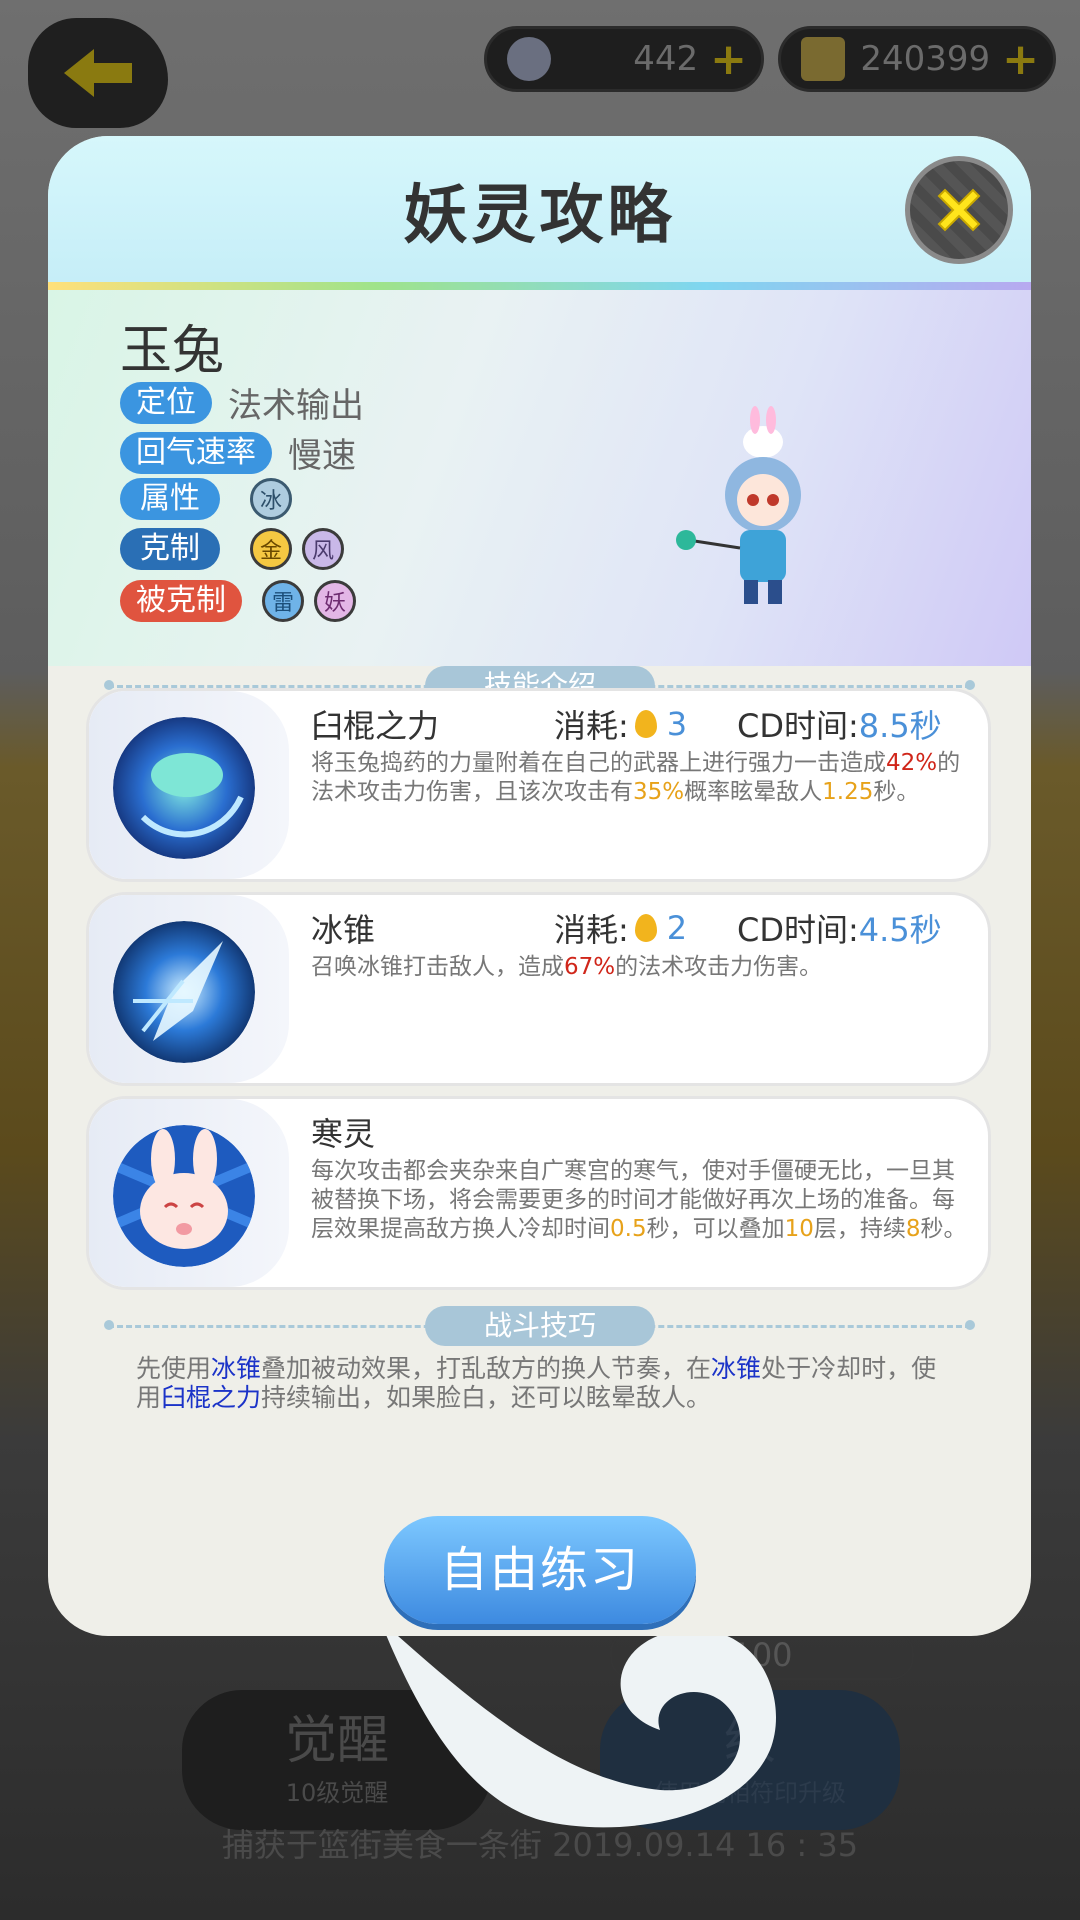 This screenshot has height=1920, width=1080. Describe the element at coordinates (859, 1229) in the screenshot. I see `desc-text: 层，持续` at that location.